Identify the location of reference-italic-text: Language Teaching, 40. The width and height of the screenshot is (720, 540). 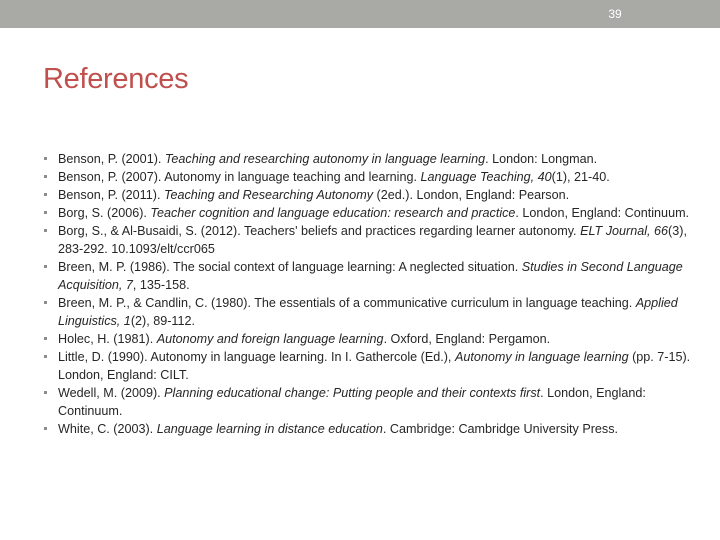
(486, 177).